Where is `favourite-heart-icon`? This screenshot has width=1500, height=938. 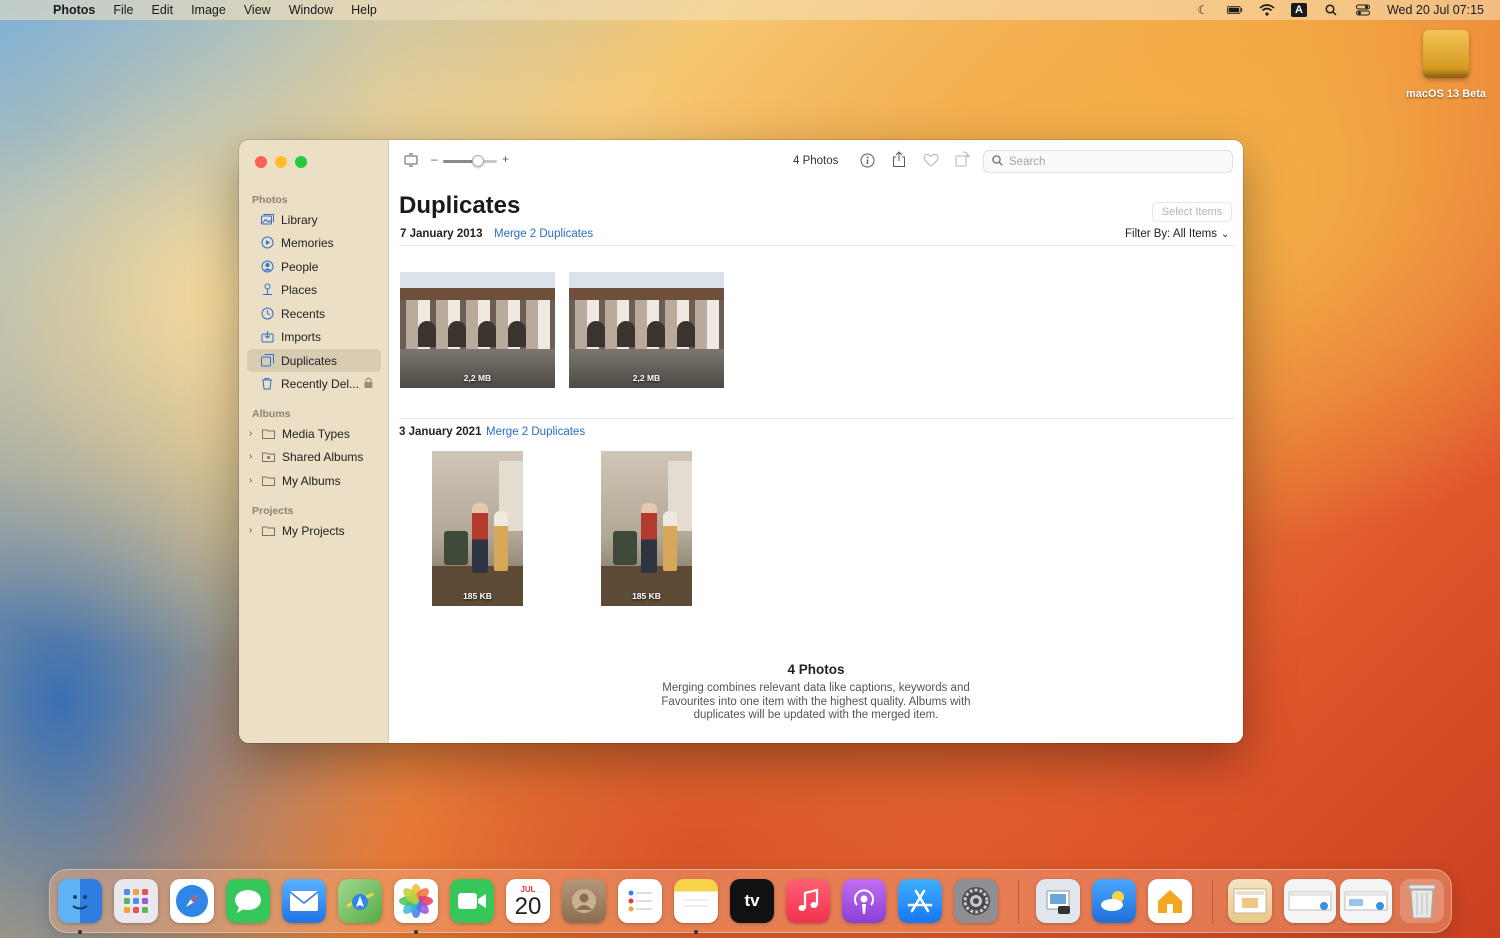 favourite-heart-icon is located at coordinates (931, 161).